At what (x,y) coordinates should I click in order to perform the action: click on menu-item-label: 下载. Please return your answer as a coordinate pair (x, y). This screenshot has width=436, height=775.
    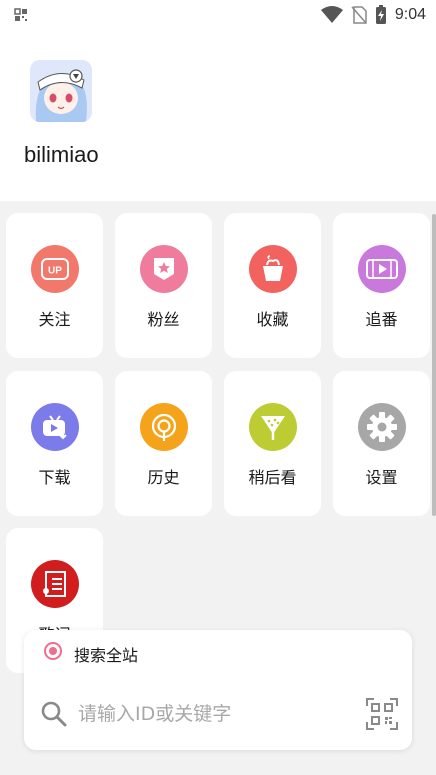
    Looking at the image, I should click on (54, 477).